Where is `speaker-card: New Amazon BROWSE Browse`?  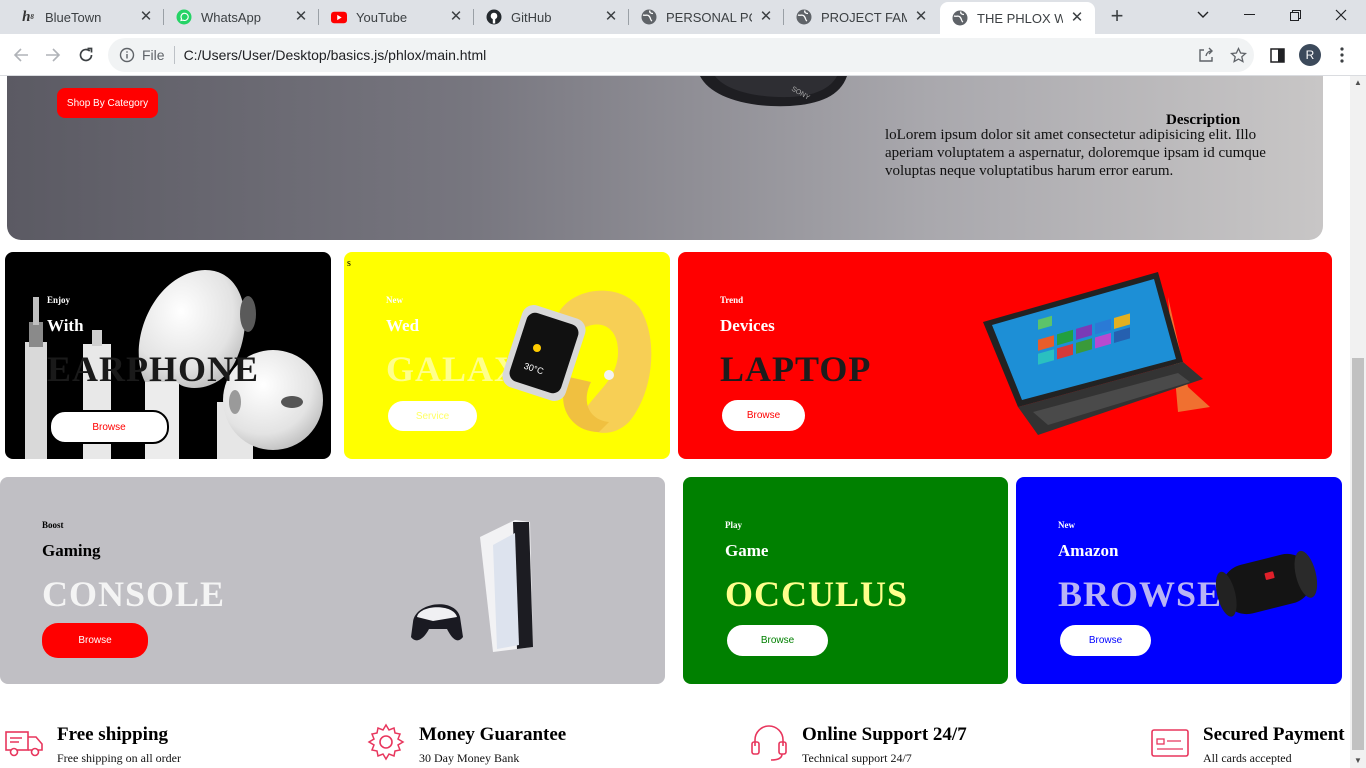
speaker-card: New Amazon BROWSE Browse is located at coordinates (1179, 580).